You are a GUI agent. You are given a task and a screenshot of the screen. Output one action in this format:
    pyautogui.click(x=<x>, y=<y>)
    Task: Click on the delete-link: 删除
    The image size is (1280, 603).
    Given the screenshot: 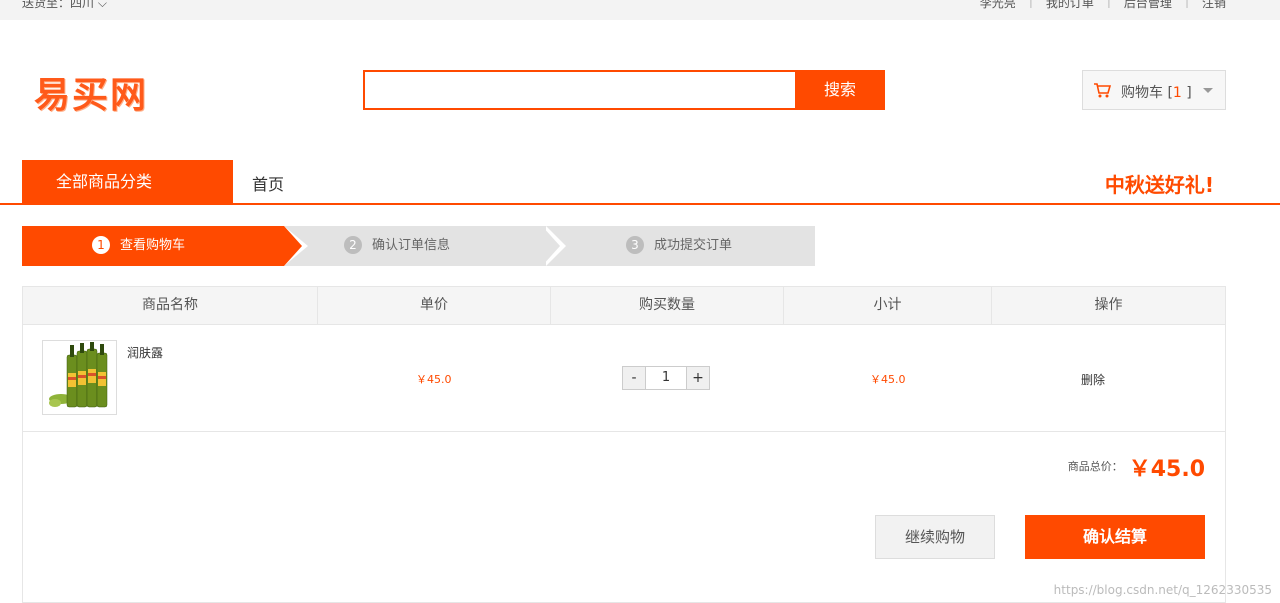 What is the action you would take?
    pyautogui.click(x=1093, y=379)
    